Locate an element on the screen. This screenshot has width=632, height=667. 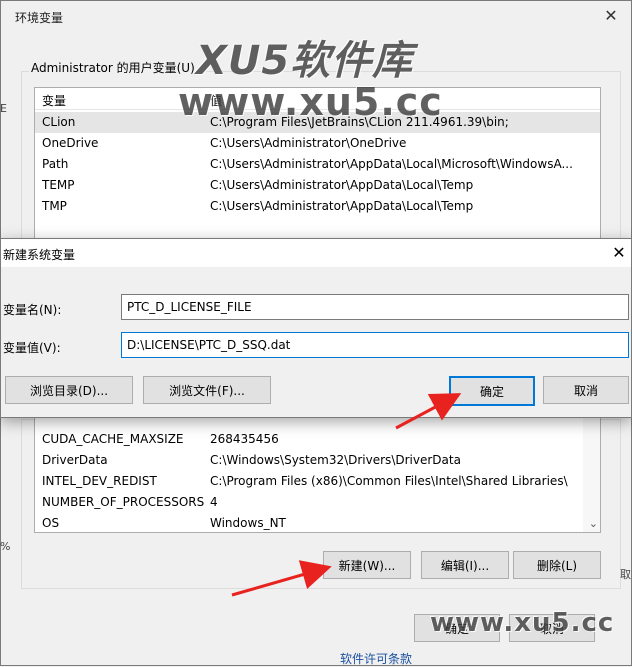
arrow-to-new-button is located at coordinates (281, 578).